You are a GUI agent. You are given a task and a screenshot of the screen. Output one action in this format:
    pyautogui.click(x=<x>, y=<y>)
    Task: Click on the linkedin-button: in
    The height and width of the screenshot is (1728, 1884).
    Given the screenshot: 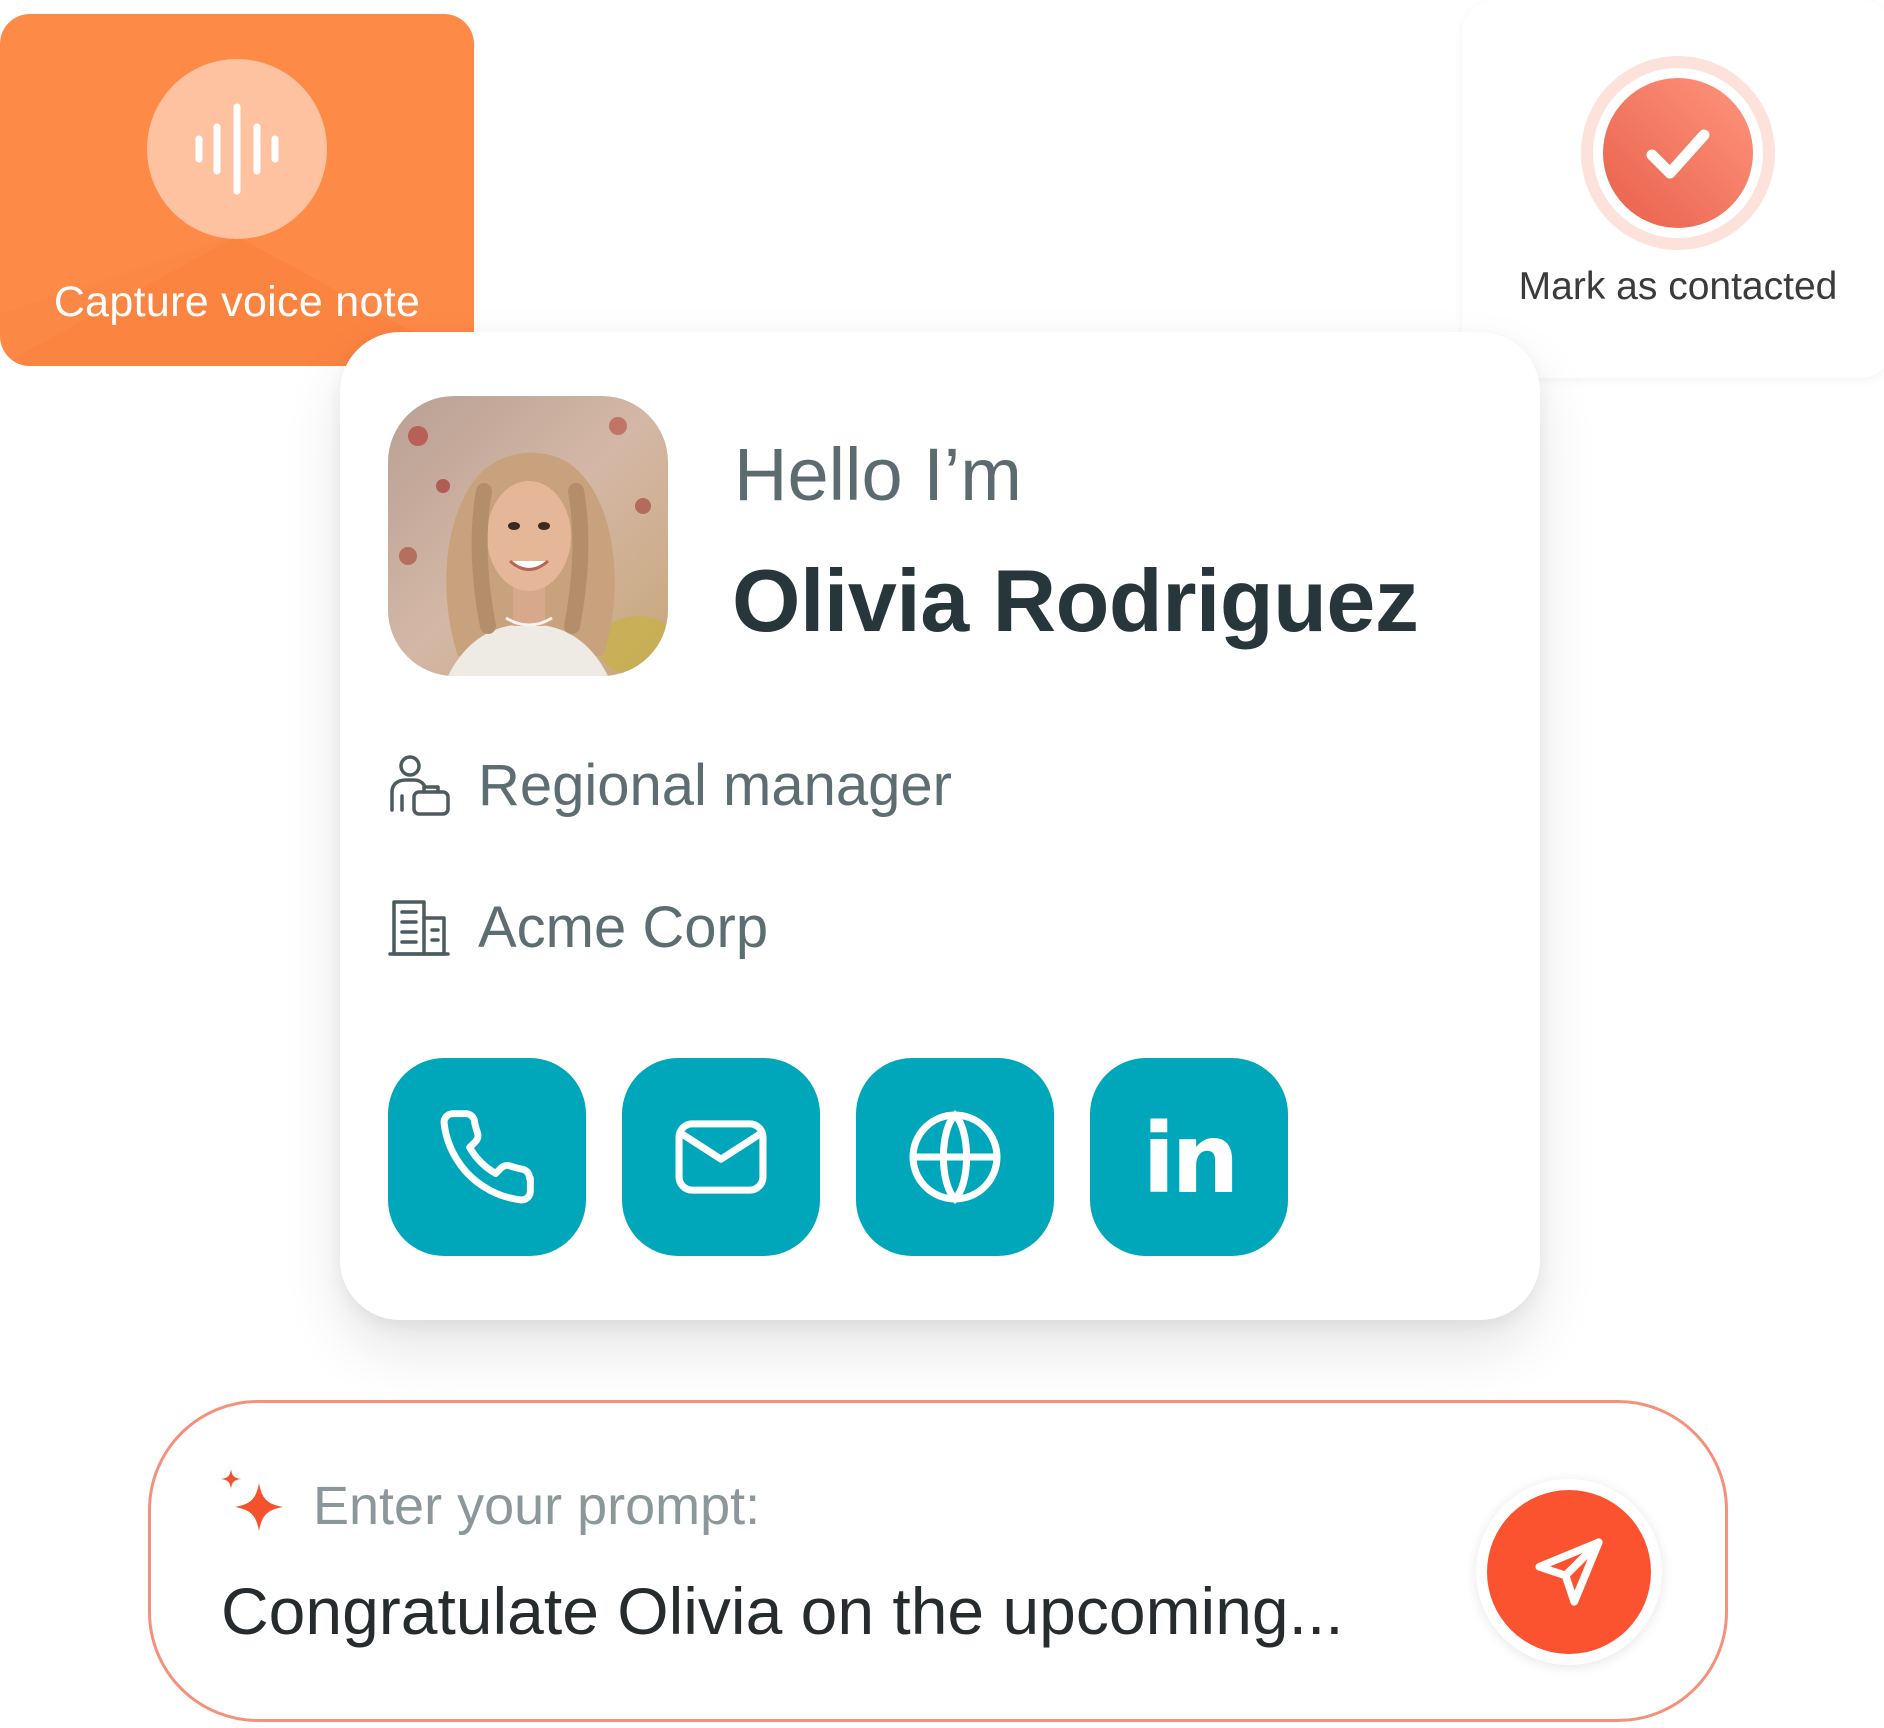 What is the action you would take?
    pyautogui.click(x=1189, y=1157)
    